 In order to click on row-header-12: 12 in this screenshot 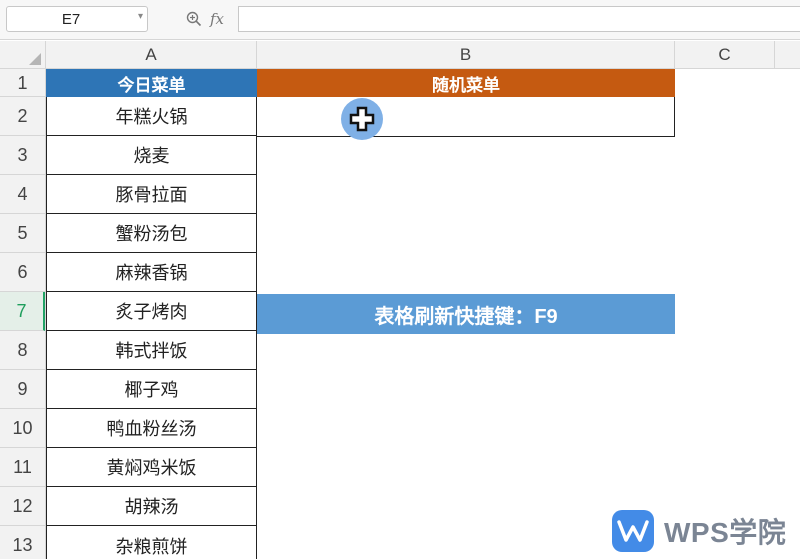, I will do `click(22, 506)`.